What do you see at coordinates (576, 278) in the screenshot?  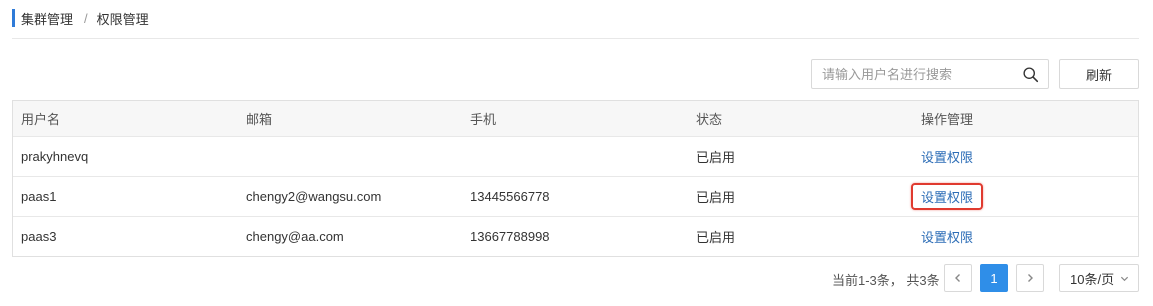 I see `pagination: 当前1-3条， 共3条 1 10条/页` at bounding box center [576, 278].